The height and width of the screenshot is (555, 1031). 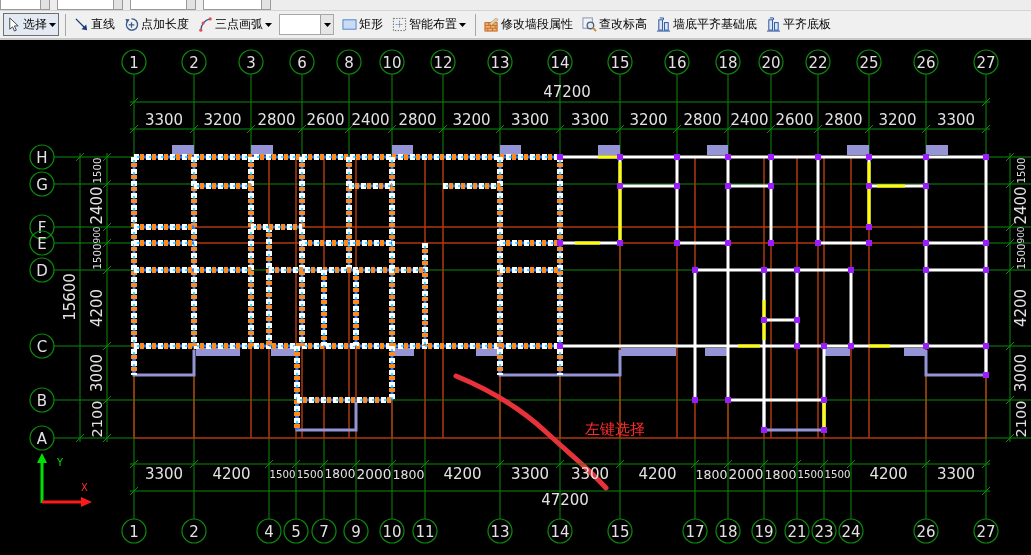 I want to click on x-axis-arrow, so click(x=67, y=502).